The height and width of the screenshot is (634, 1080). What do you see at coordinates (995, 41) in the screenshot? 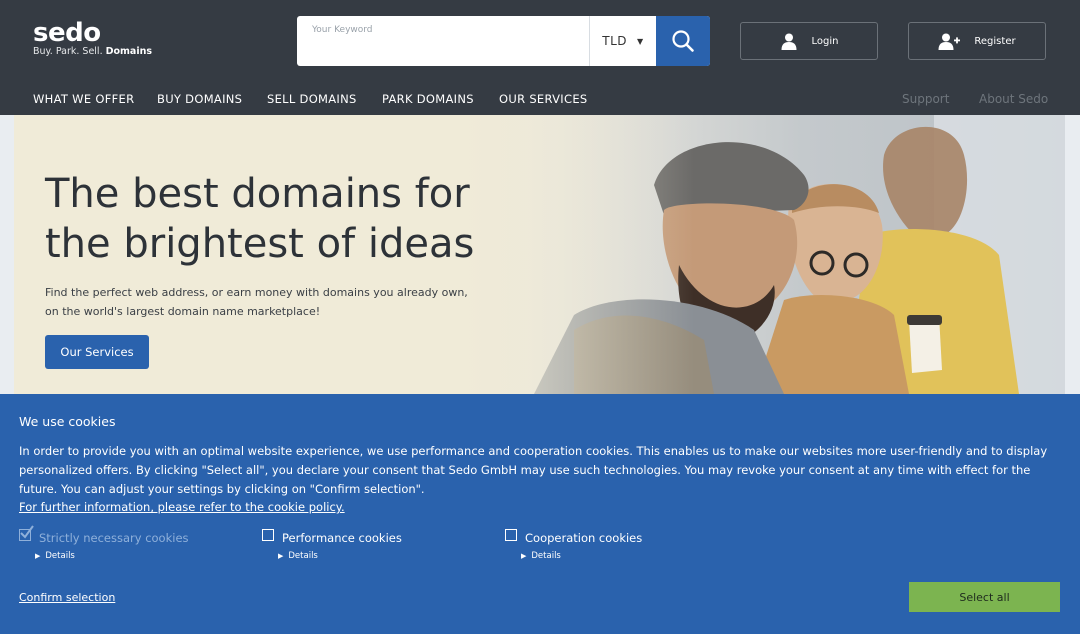
I see `register-label: Register` at bounding box center [995, 41].